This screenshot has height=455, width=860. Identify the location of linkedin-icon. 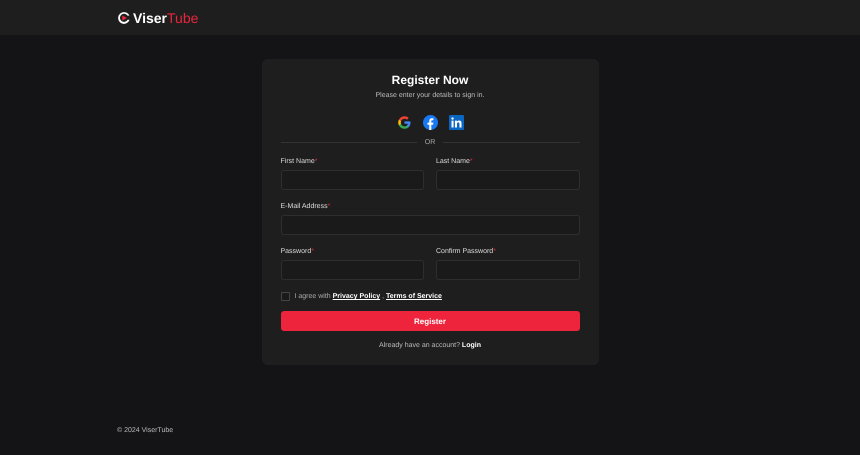
(456, 122).